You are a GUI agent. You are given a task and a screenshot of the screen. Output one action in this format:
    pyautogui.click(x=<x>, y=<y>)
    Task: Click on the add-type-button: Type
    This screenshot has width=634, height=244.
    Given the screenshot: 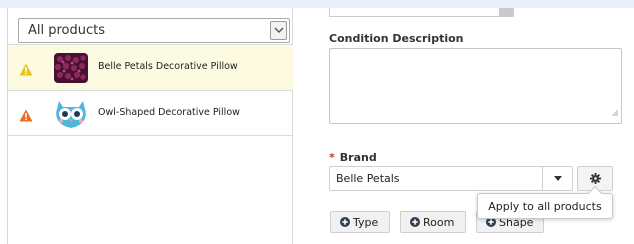 What is the action you would take?
    pyautogui.click(x=360, y=222)
    